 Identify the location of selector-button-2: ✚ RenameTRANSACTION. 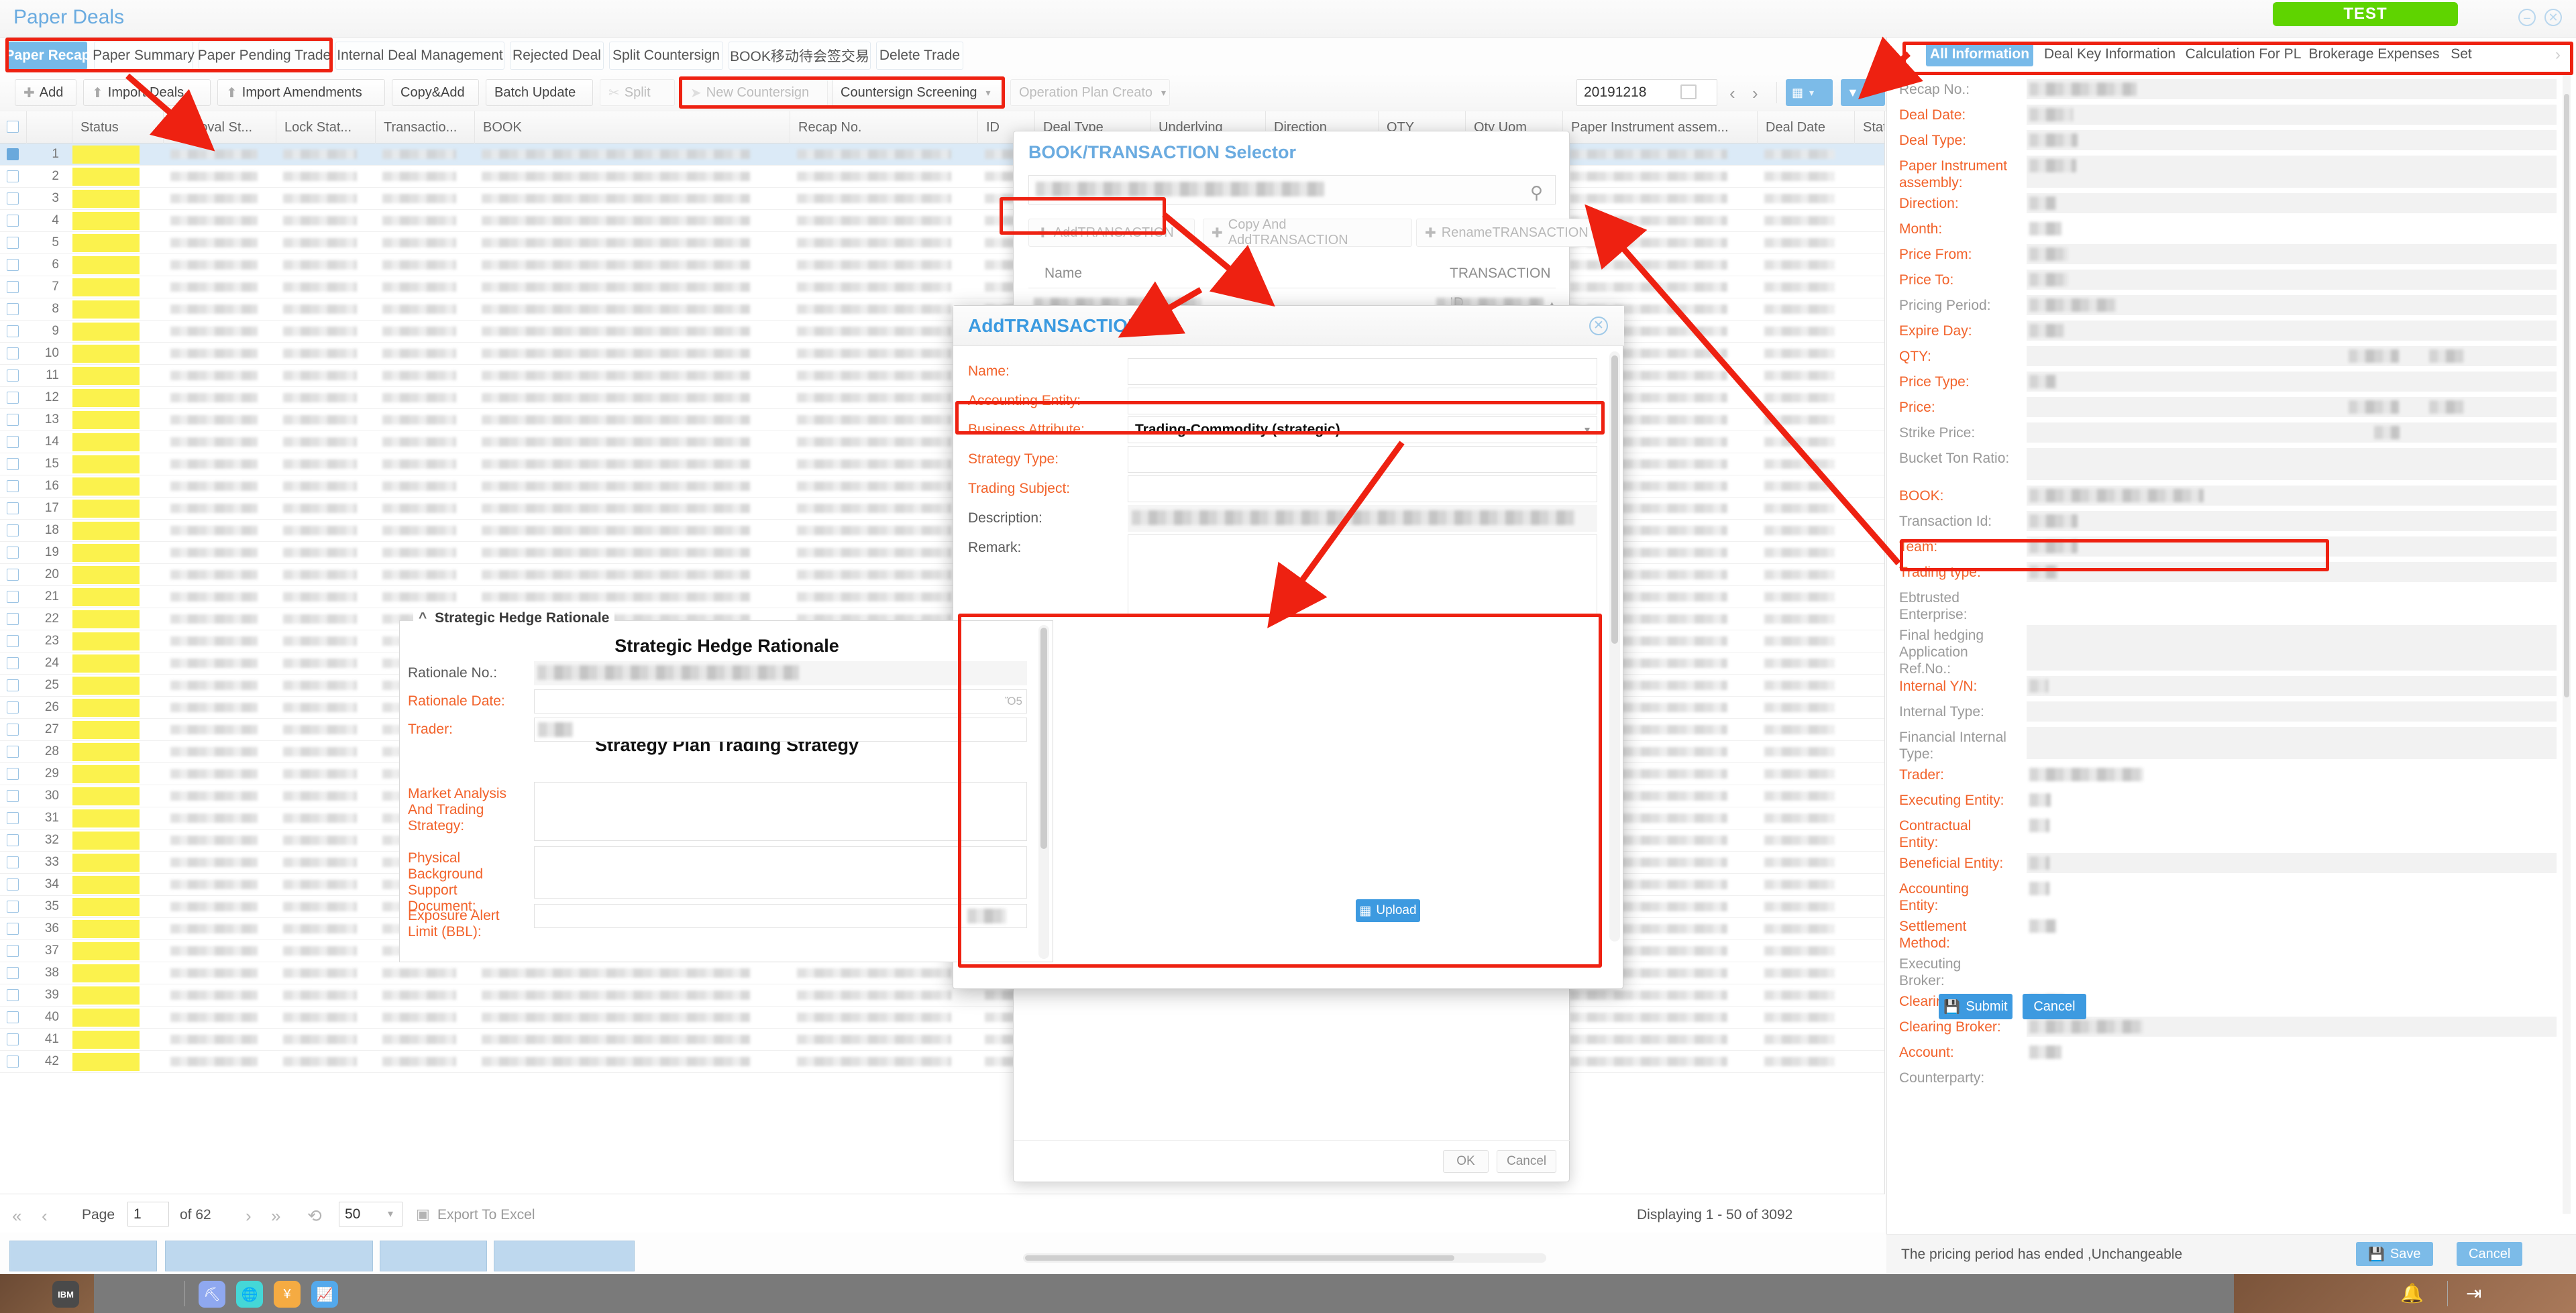
(1510, 233).